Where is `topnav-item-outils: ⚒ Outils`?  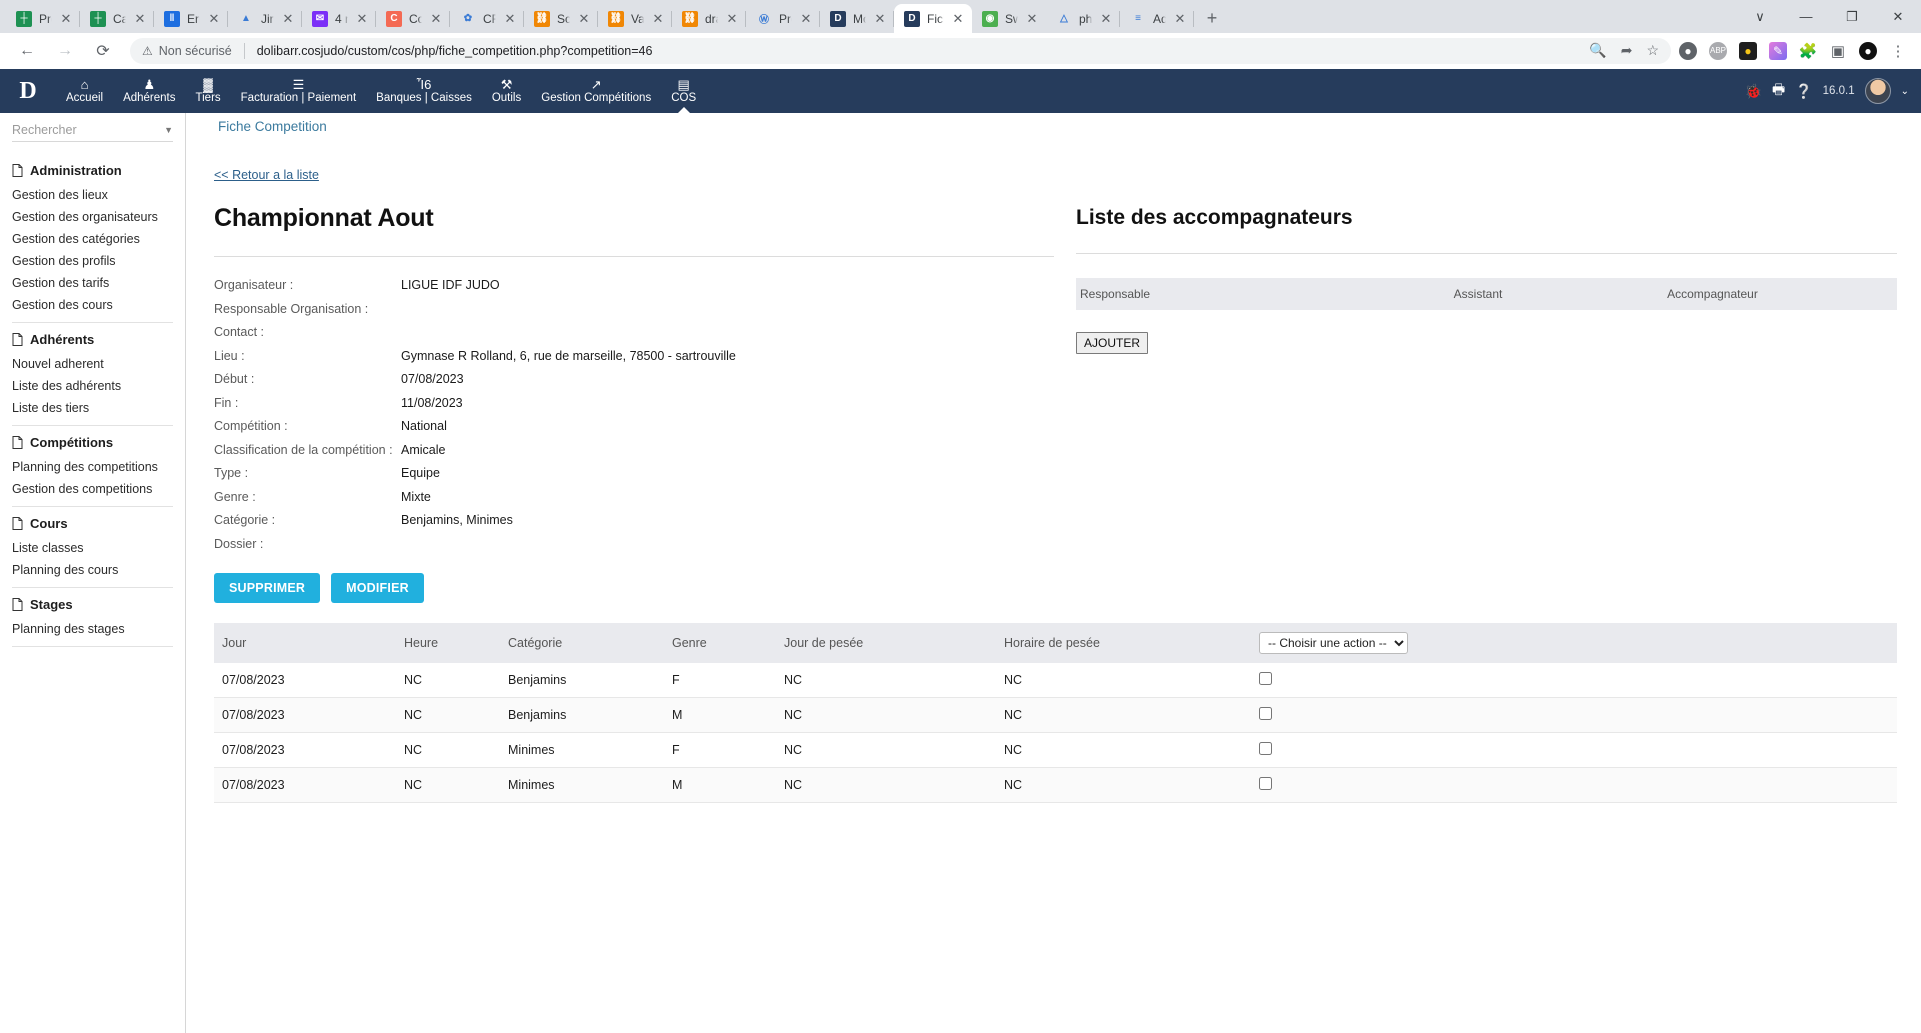 topnav-item-outils: ⚒ Outils is located at coordinates (506, 91).